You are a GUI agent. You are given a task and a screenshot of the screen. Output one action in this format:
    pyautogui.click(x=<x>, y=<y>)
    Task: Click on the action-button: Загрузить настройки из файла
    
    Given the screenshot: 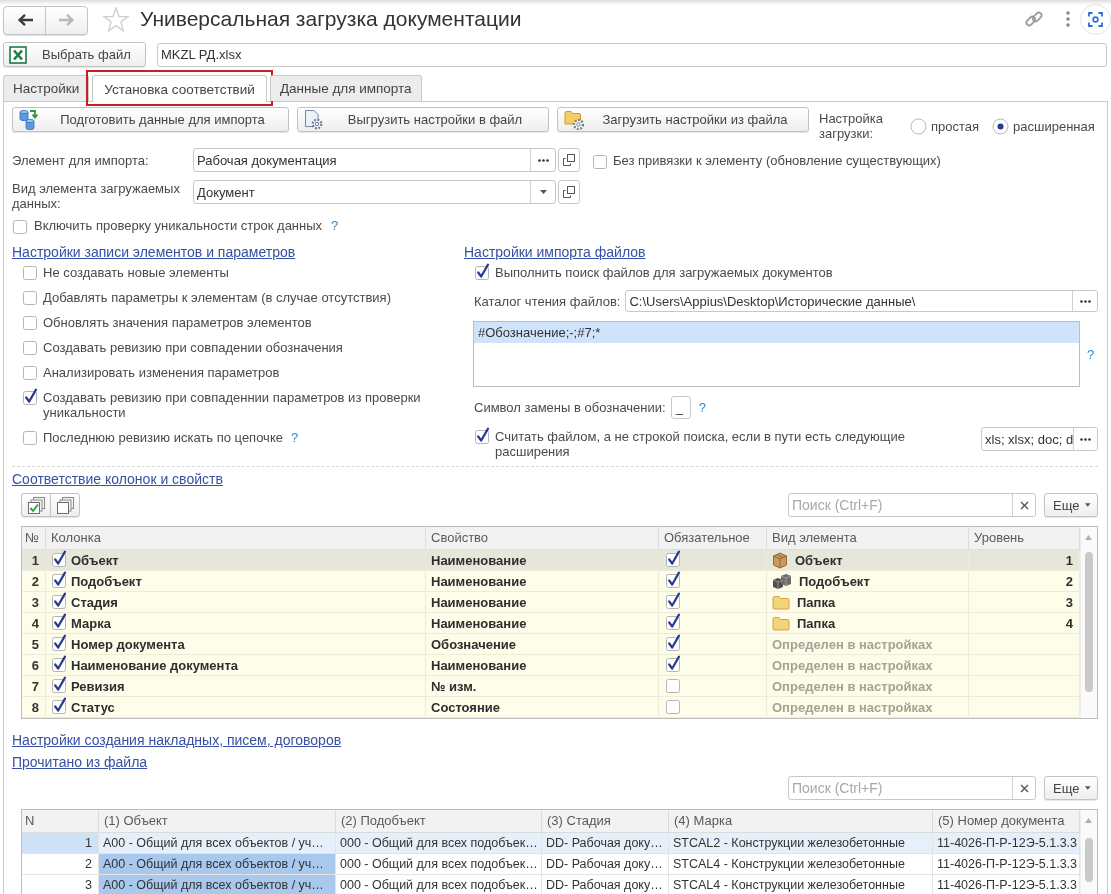 What is the action you would take?
    pyautogui.click(x=683, y=119)
    